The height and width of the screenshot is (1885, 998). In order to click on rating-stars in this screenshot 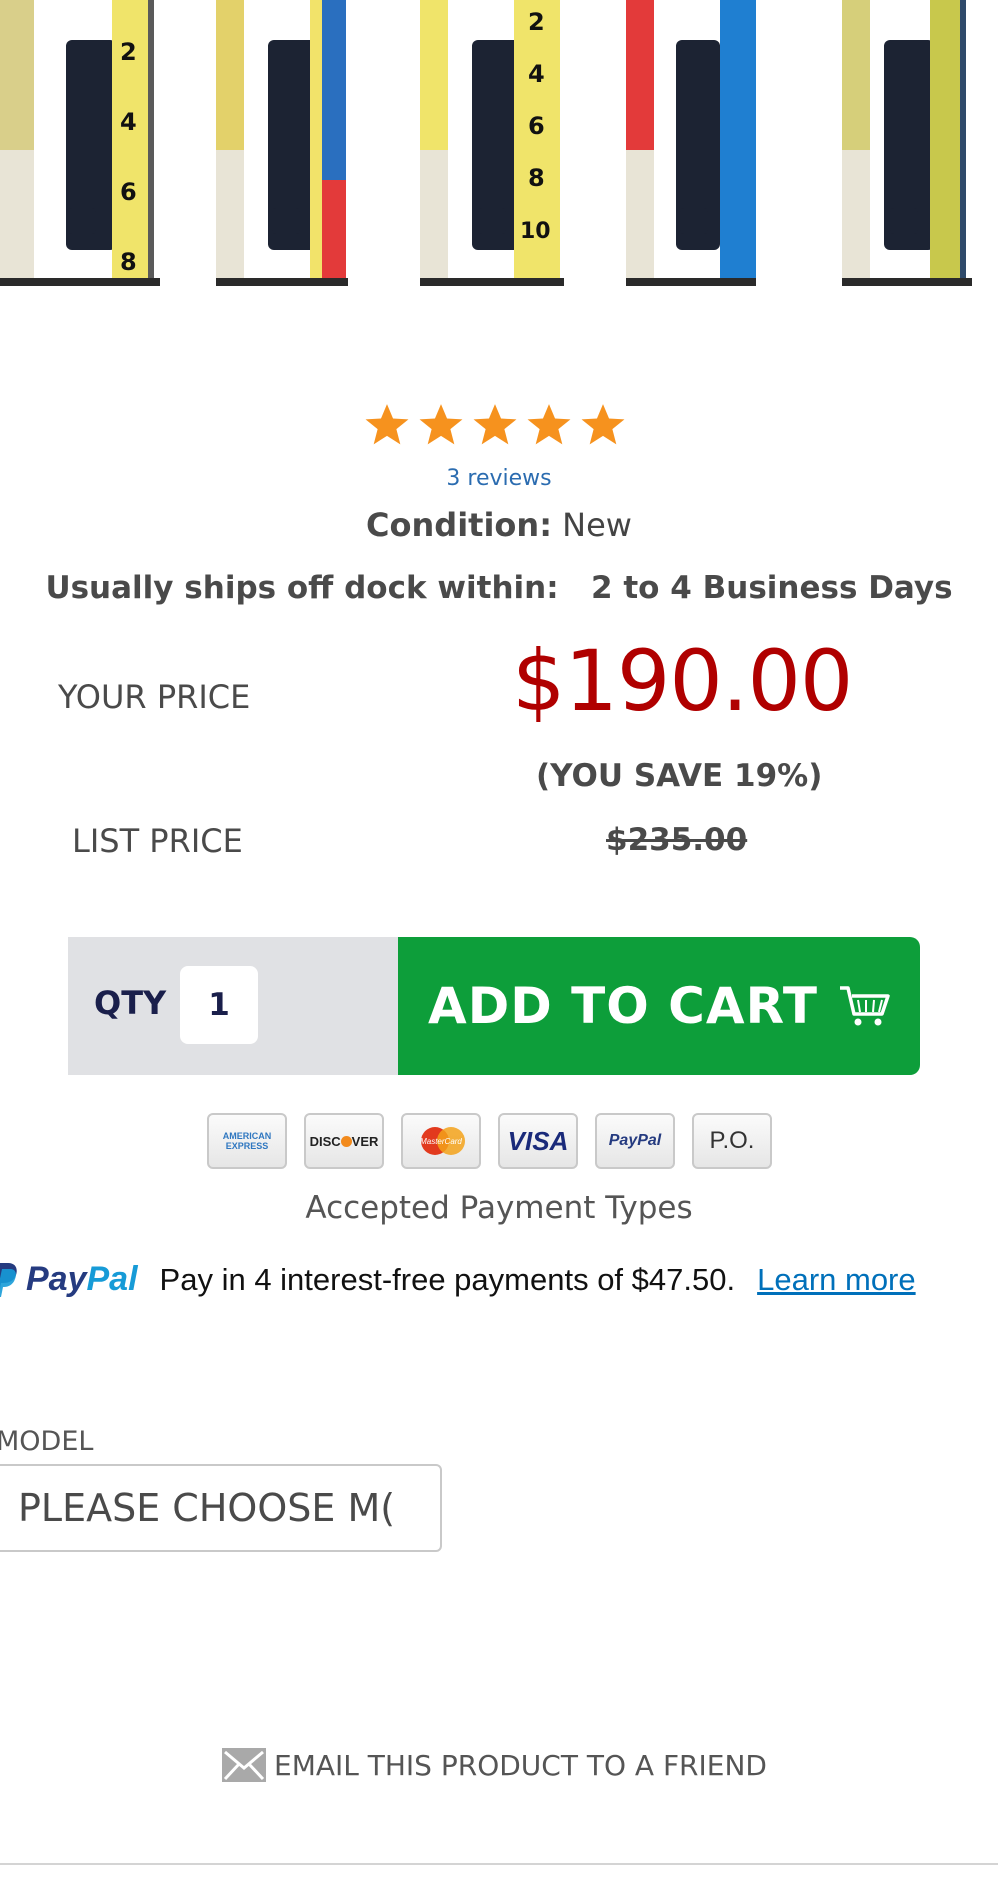, I will do `click(495, 425)`.